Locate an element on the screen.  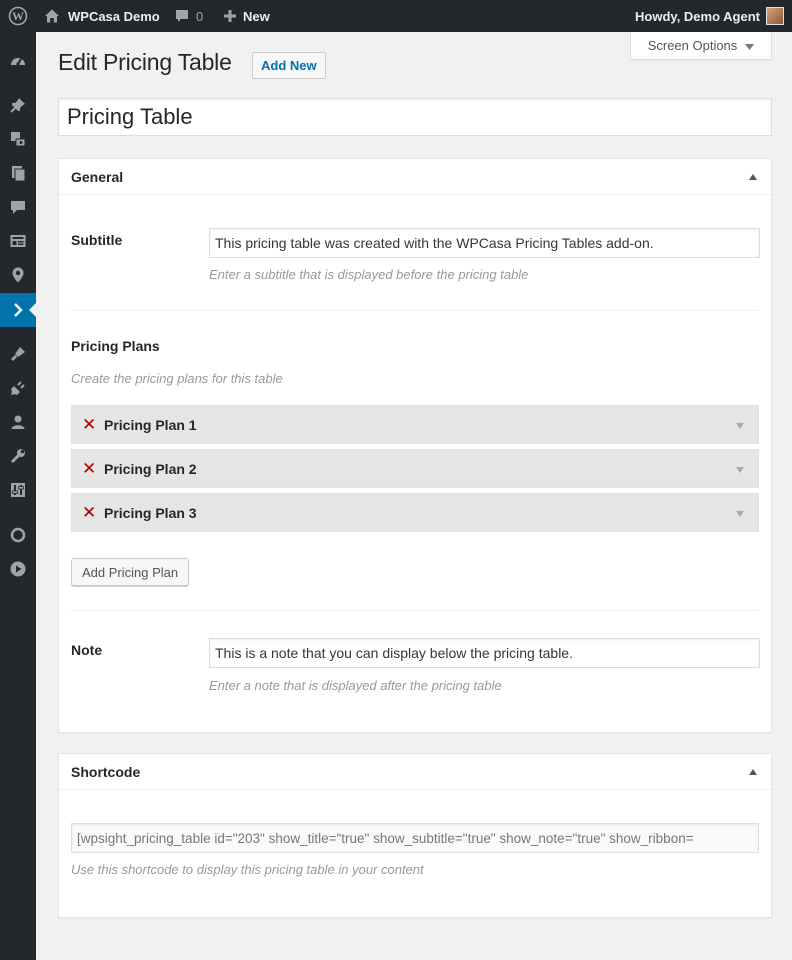
admin-bar: W WPCasa Demo 0 New Howdy, Demo Agent is located at coordinates (396, 16).